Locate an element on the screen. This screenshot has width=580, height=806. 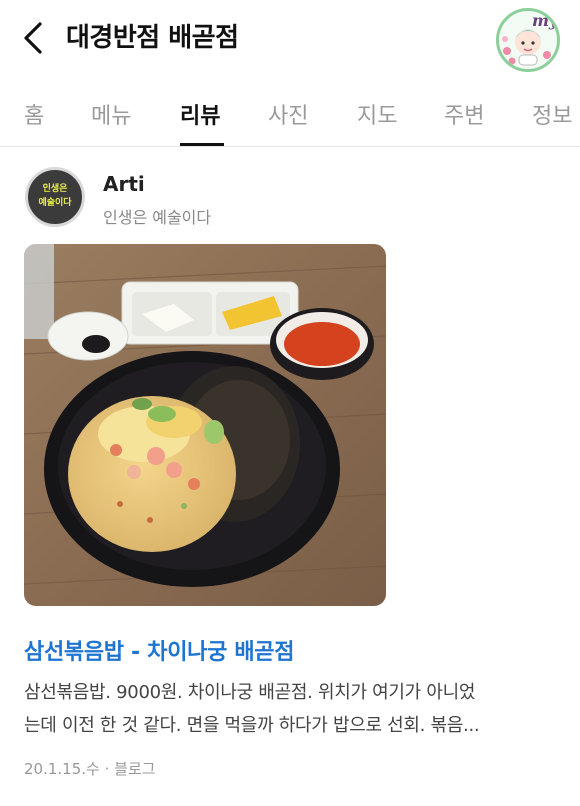
review-title-link: 삼선볶음밥 - 차이나궁 배곧점 is located at coordinates (159, 650).